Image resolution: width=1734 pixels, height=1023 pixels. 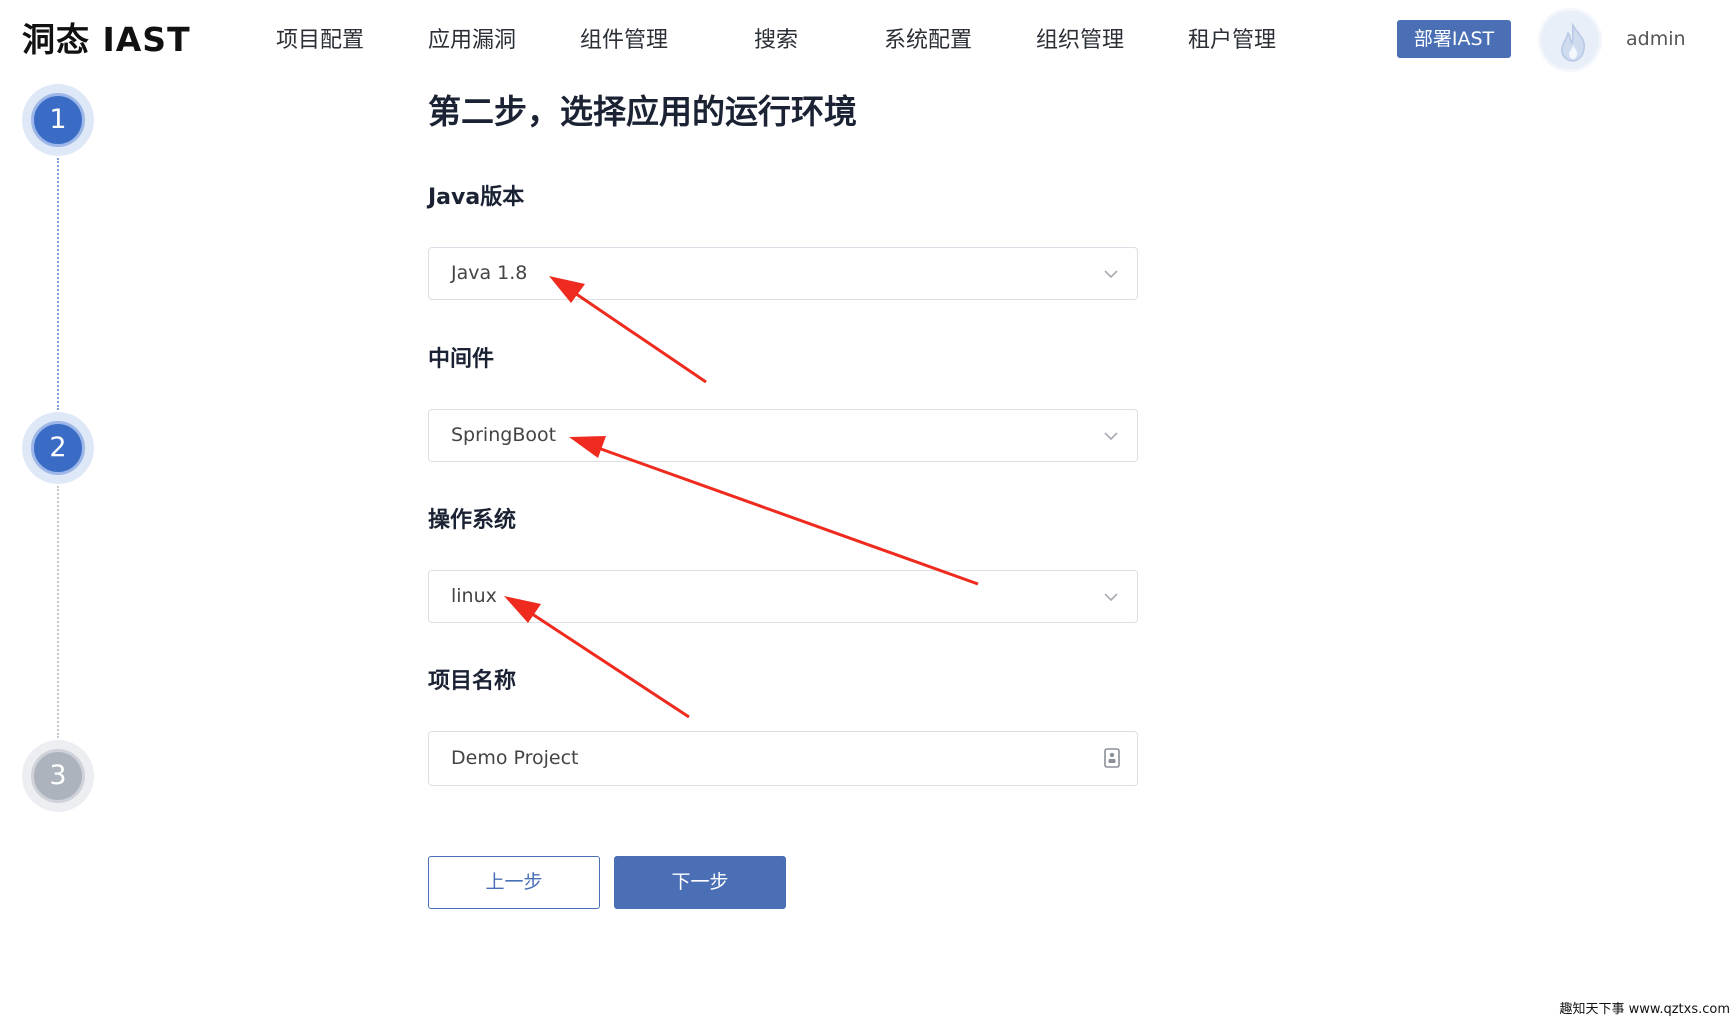 What do you see at coordinates (741, 497) in the screenshot?
I see `annotation-arrows` at bounding box center [741, 497].